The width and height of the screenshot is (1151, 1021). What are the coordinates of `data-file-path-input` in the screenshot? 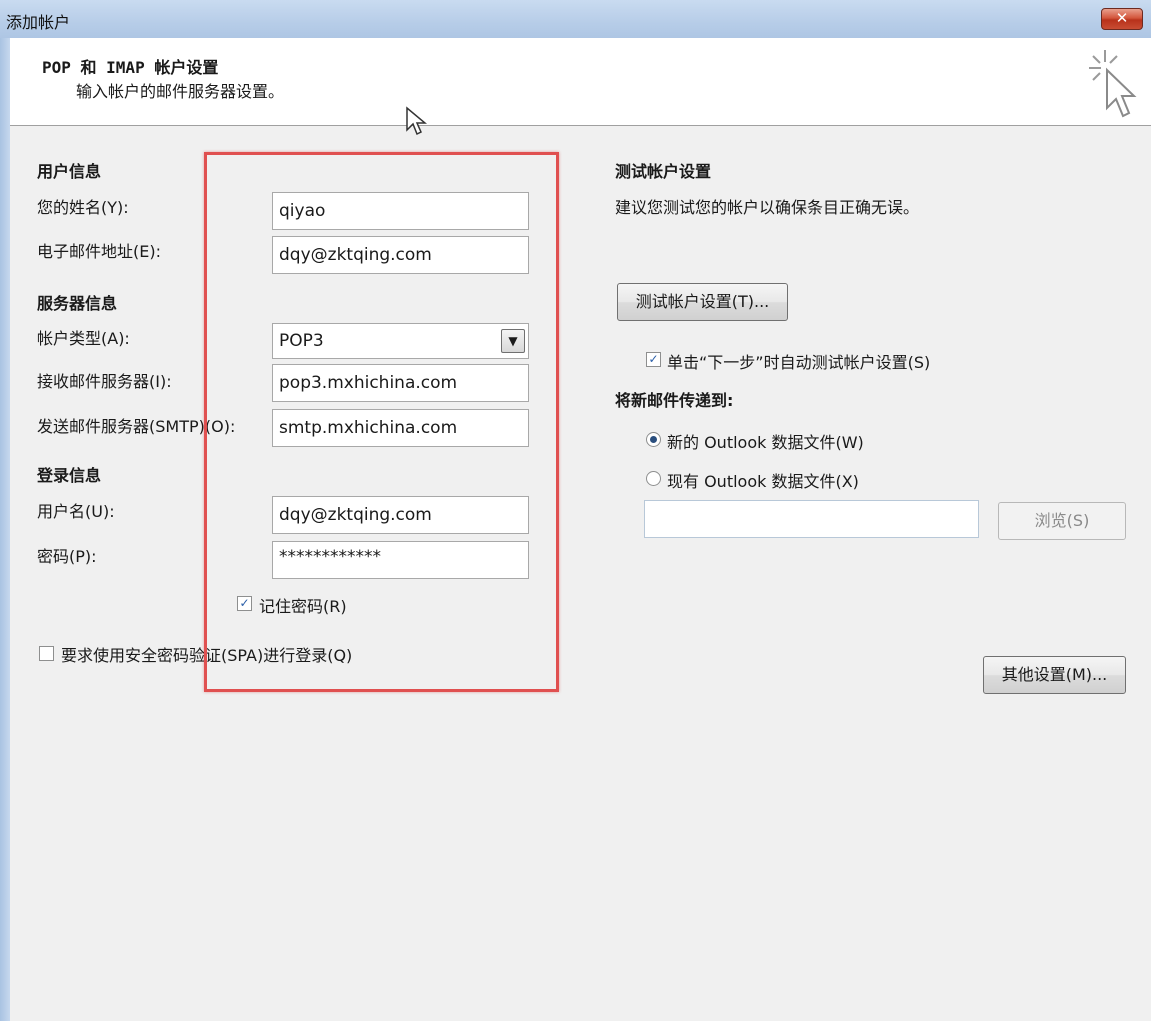 It's located at (811, 519).